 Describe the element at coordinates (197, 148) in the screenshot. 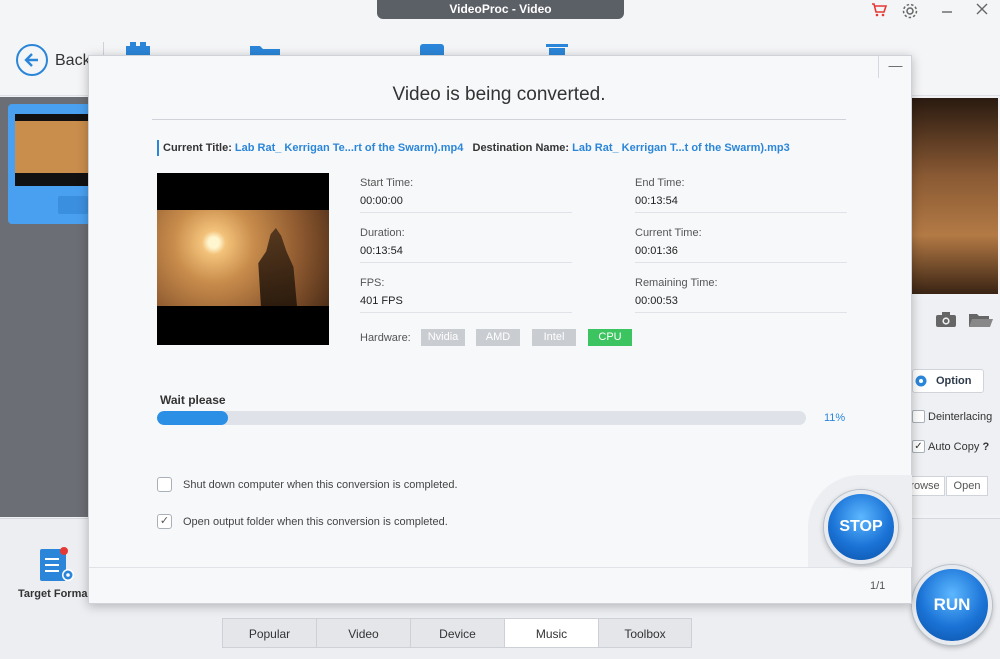

I see `current-title-label: Current Title:` at that location.